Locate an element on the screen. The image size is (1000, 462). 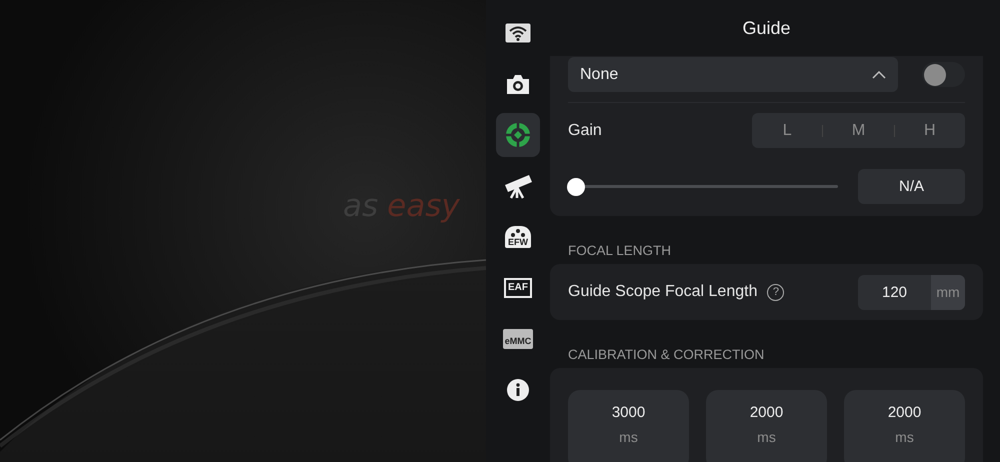
gain-option: L is located at coordinates (787, 130).